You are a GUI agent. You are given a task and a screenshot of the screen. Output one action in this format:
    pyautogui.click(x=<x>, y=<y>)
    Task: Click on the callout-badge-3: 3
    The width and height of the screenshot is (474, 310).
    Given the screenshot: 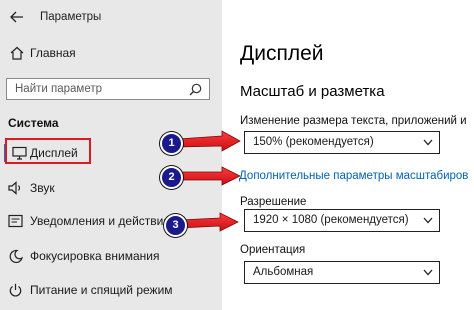 What is the action you would take?
    pyautogui.click(x=175, y=225)
    